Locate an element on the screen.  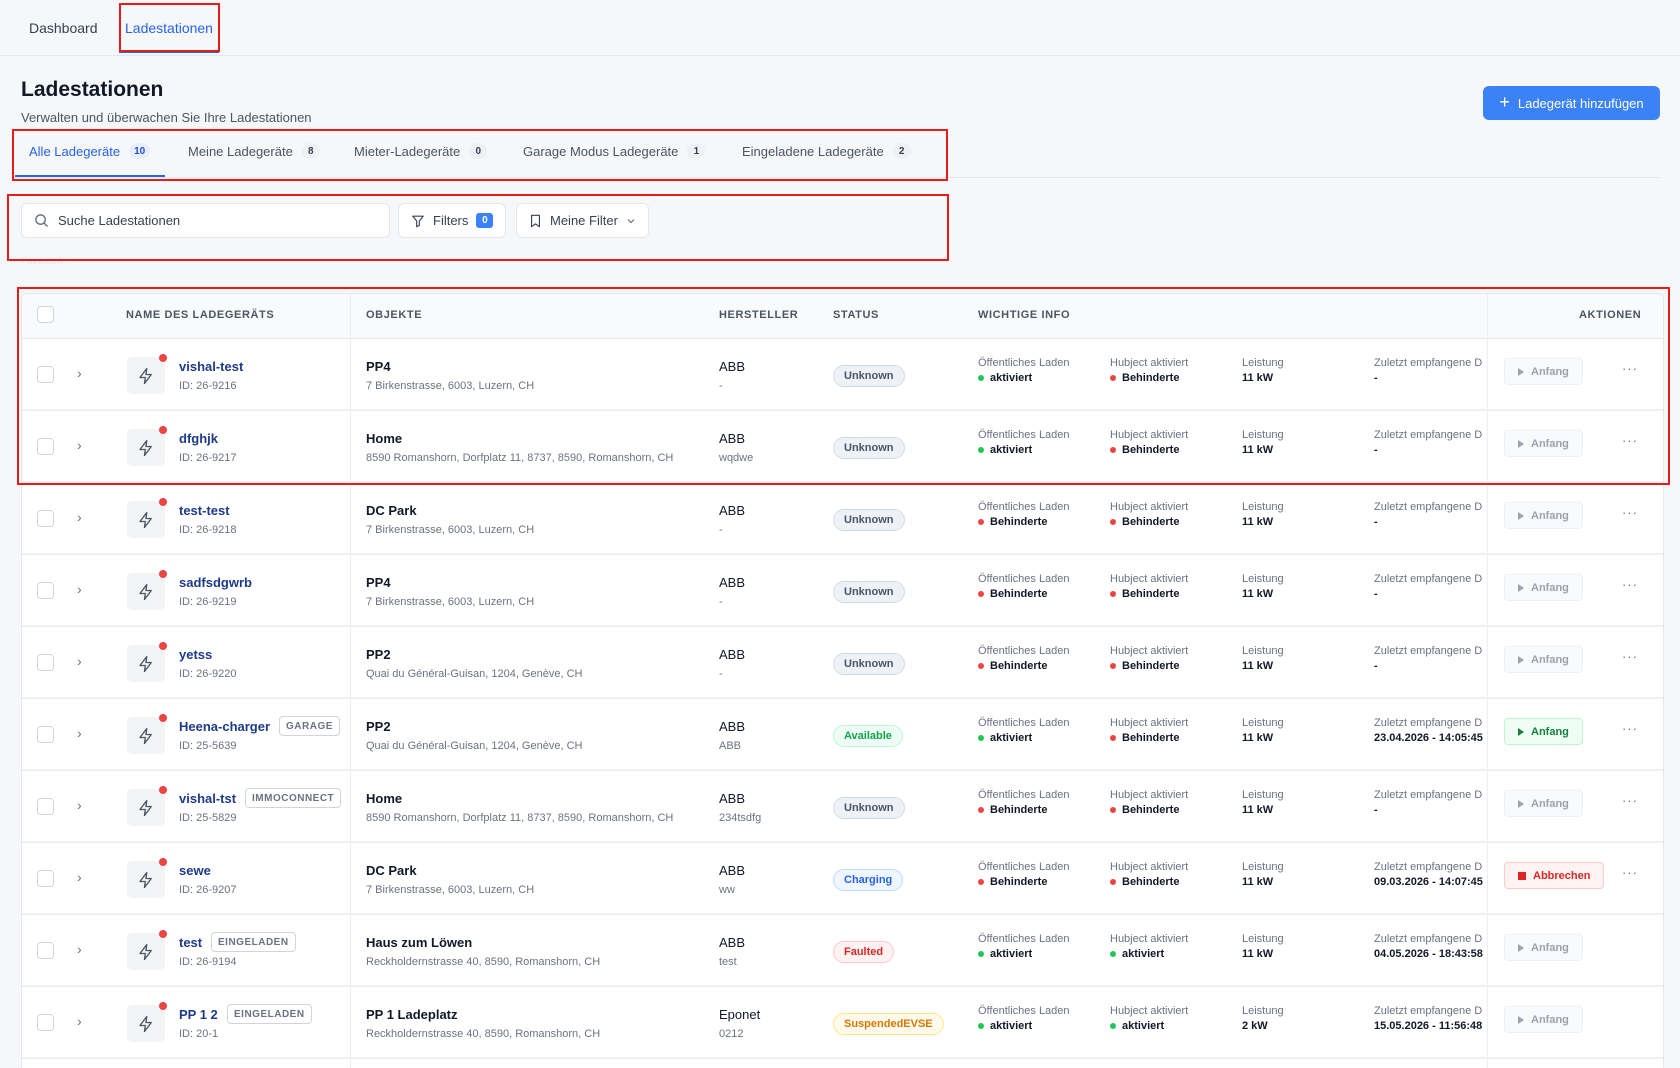
tab-garage-mode-chargers: Garage Modus Ladegeräte 1 is located at coordinates (614, 151).